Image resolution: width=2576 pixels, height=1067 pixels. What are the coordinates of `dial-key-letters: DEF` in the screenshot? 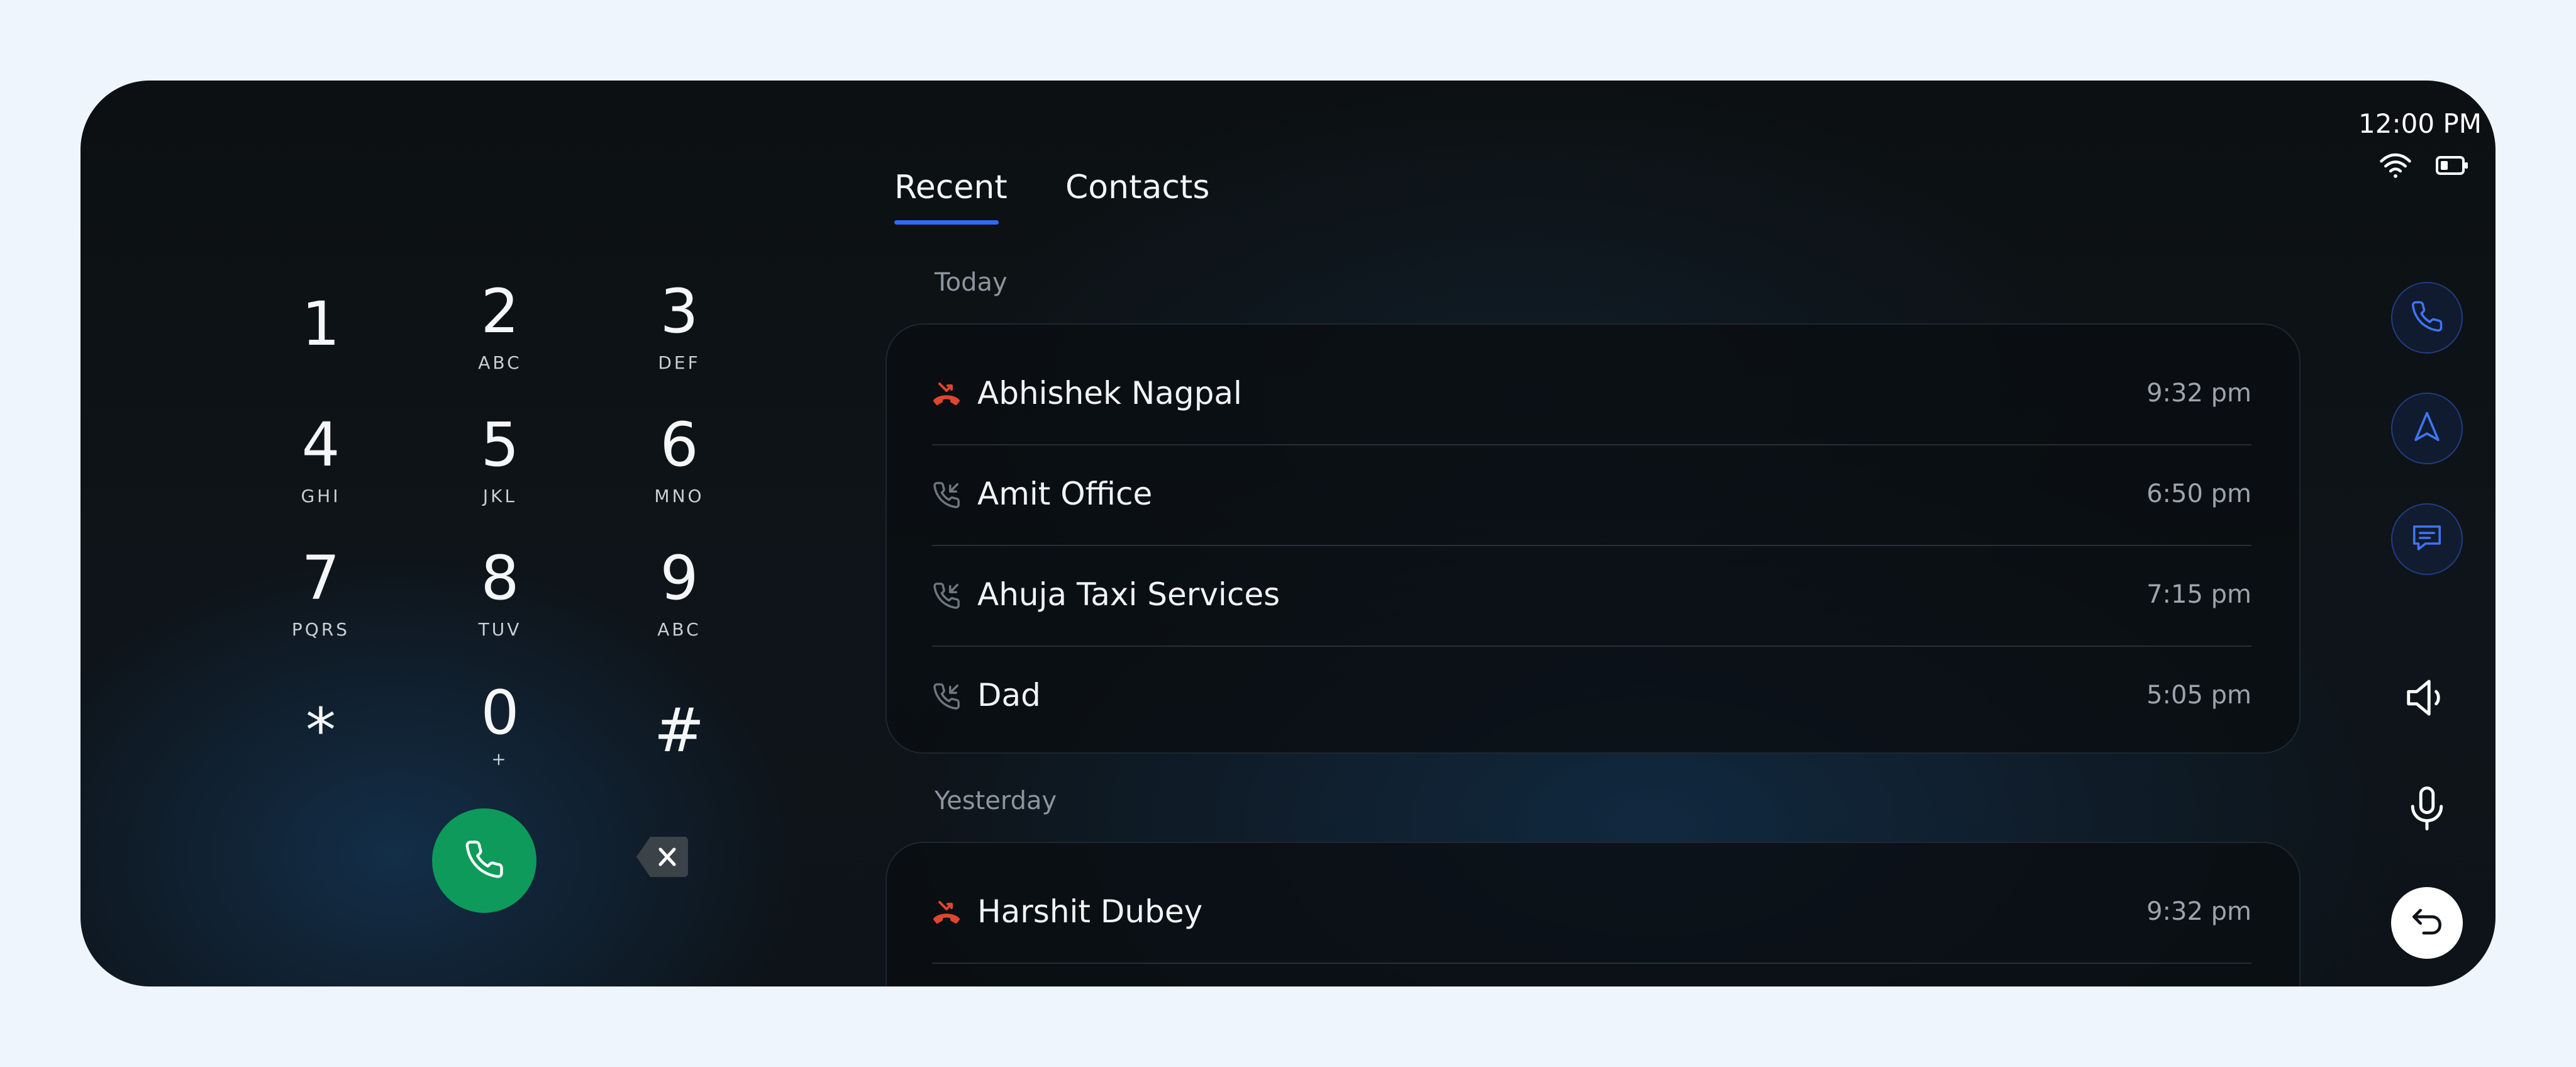 It's located at (679, 362).